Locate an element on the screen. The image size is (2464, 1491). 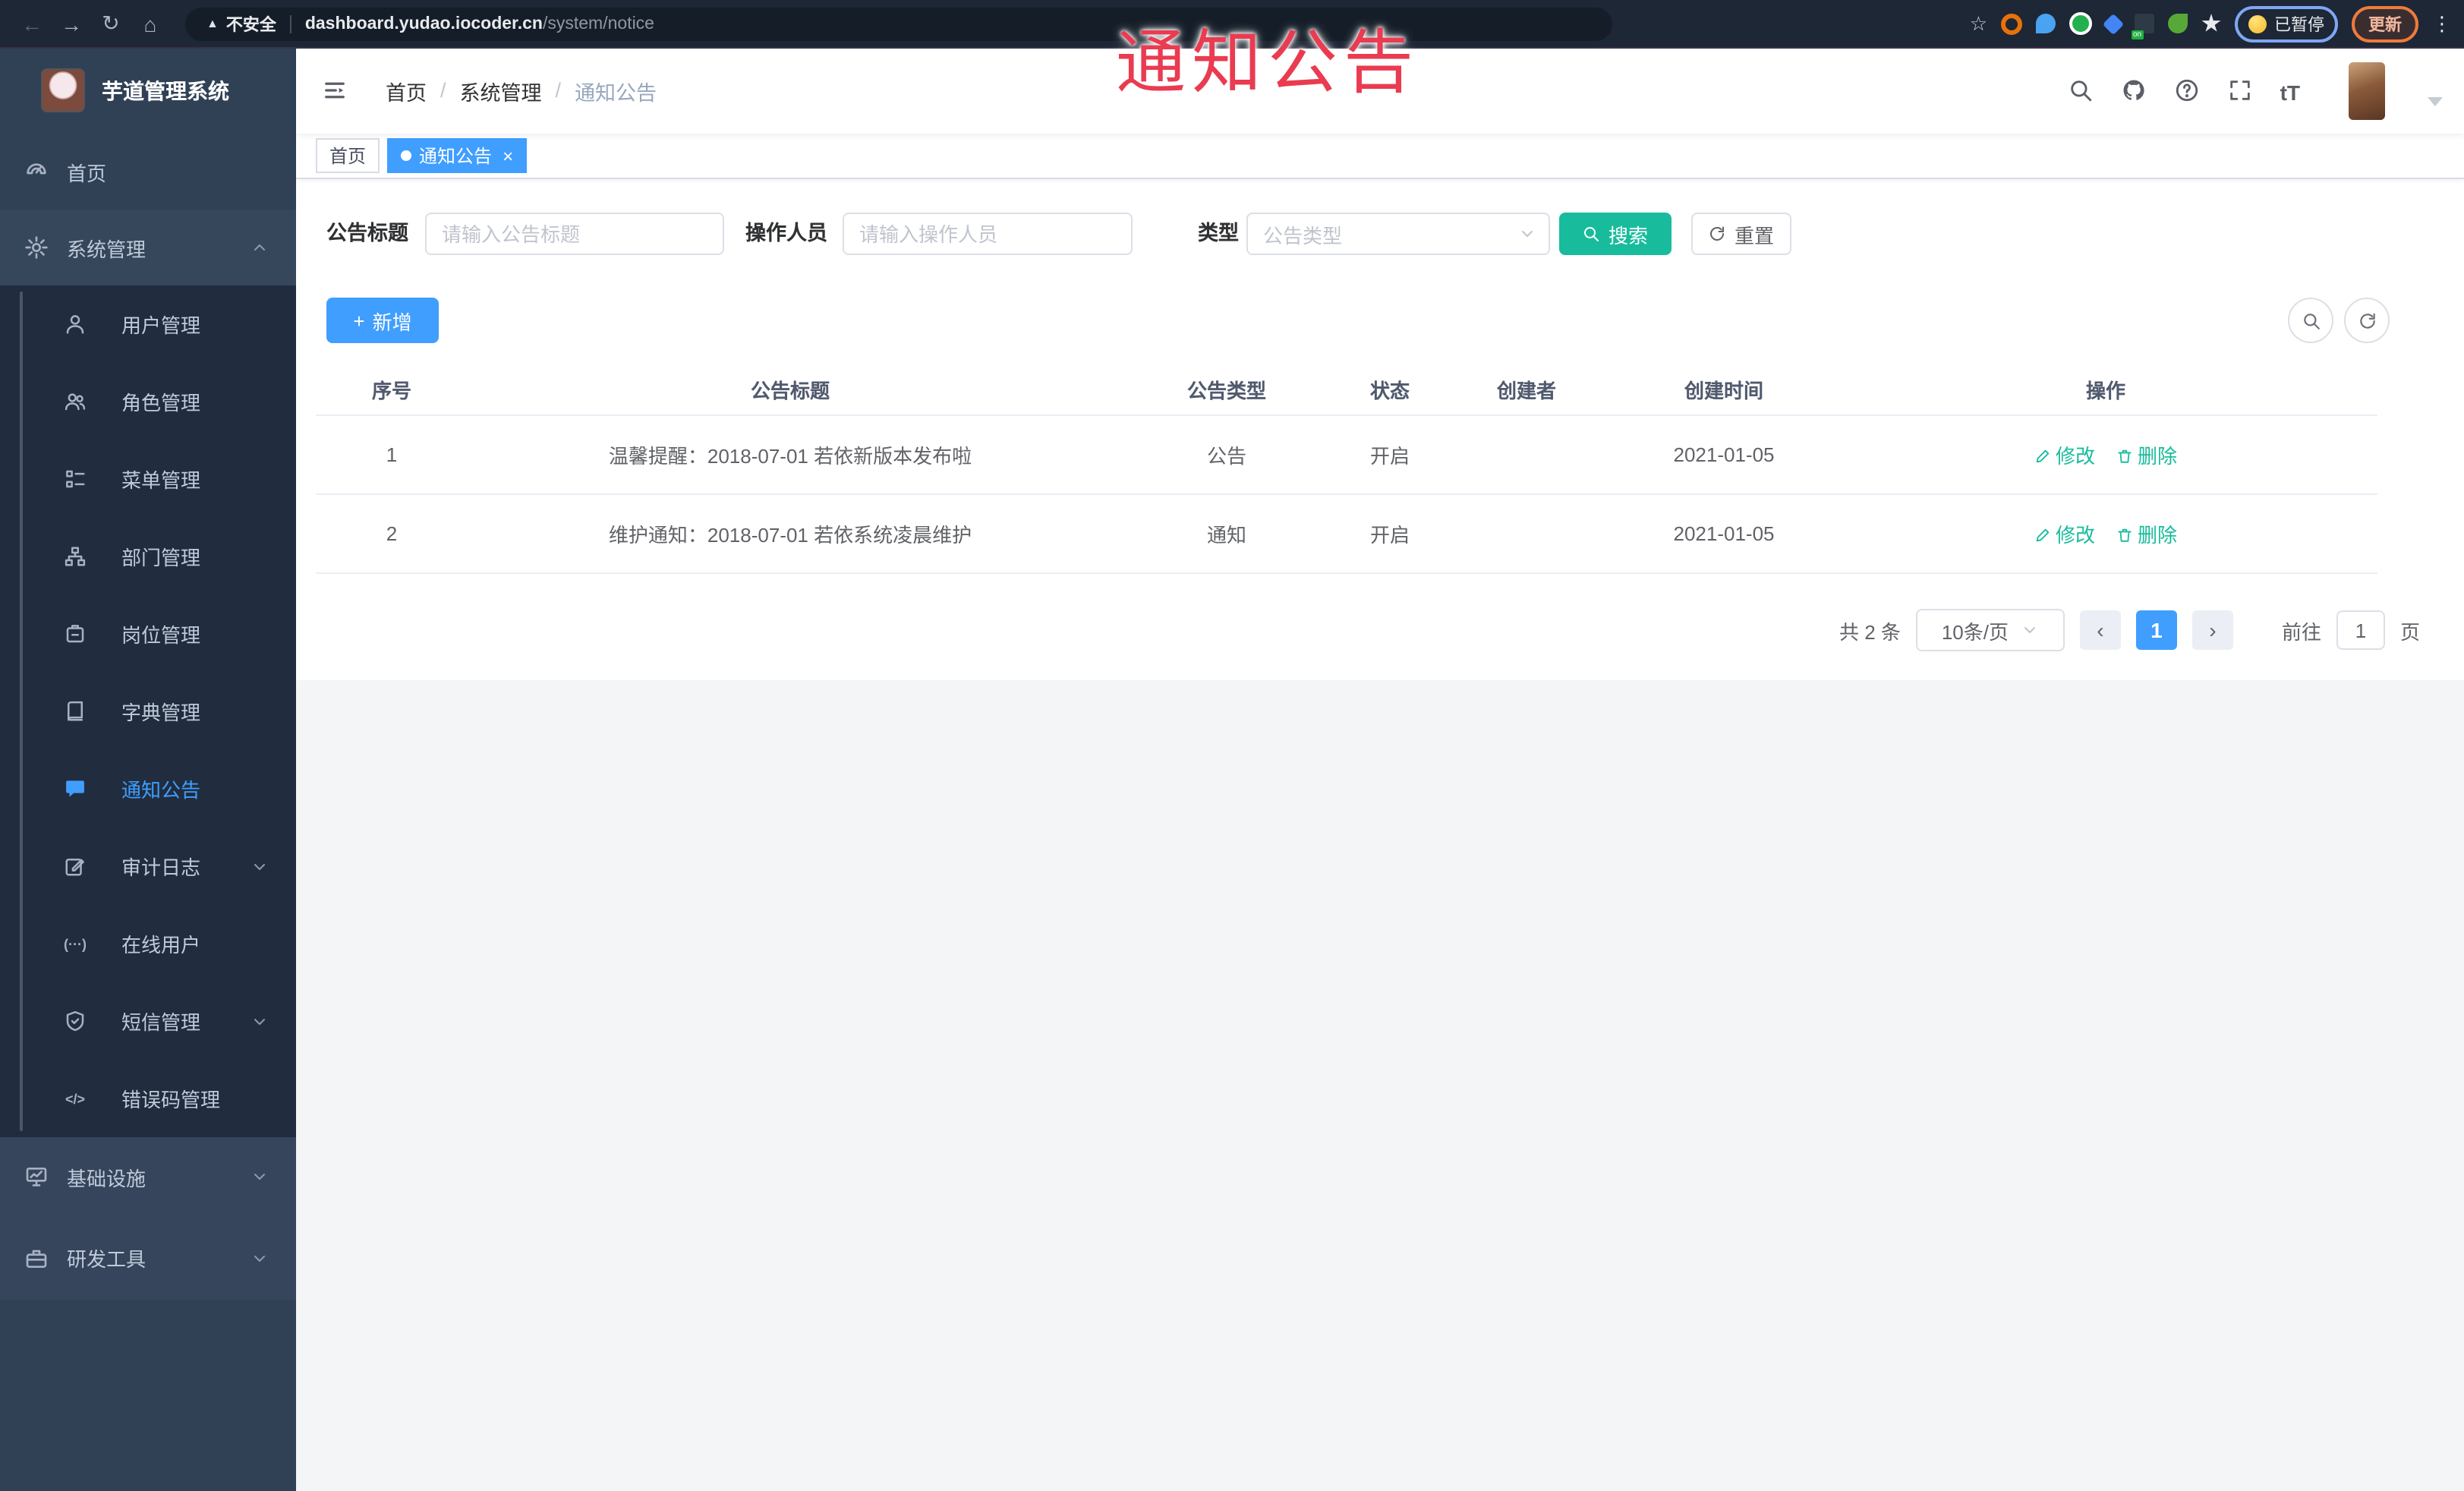
notice-type-select: 公告类型 is located at coordinates (1398, 234).